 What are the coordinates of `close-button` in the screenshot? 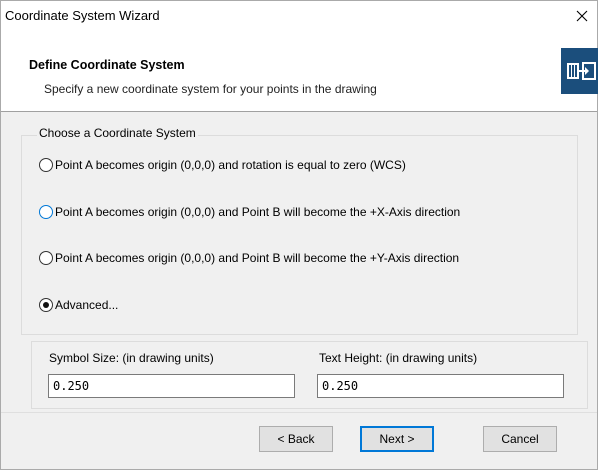 It's located at (582, 16).